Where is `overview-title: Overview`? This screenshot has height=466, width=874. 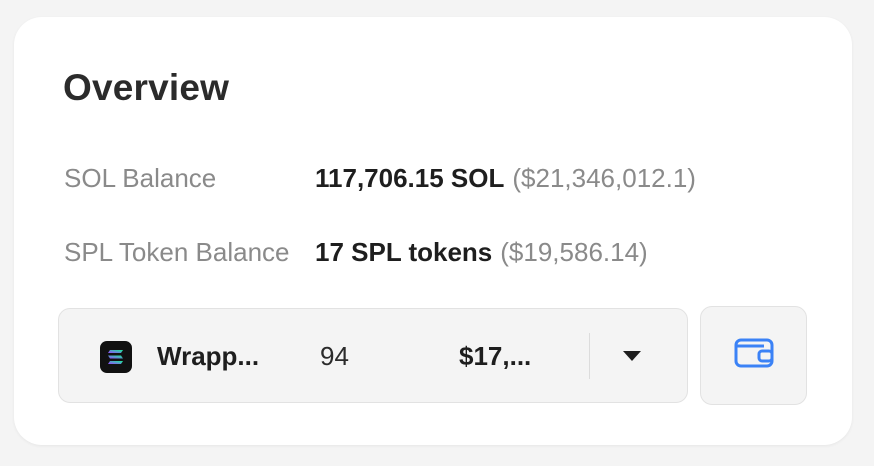 overview-title: Overview is located at coordinates (146, 87).